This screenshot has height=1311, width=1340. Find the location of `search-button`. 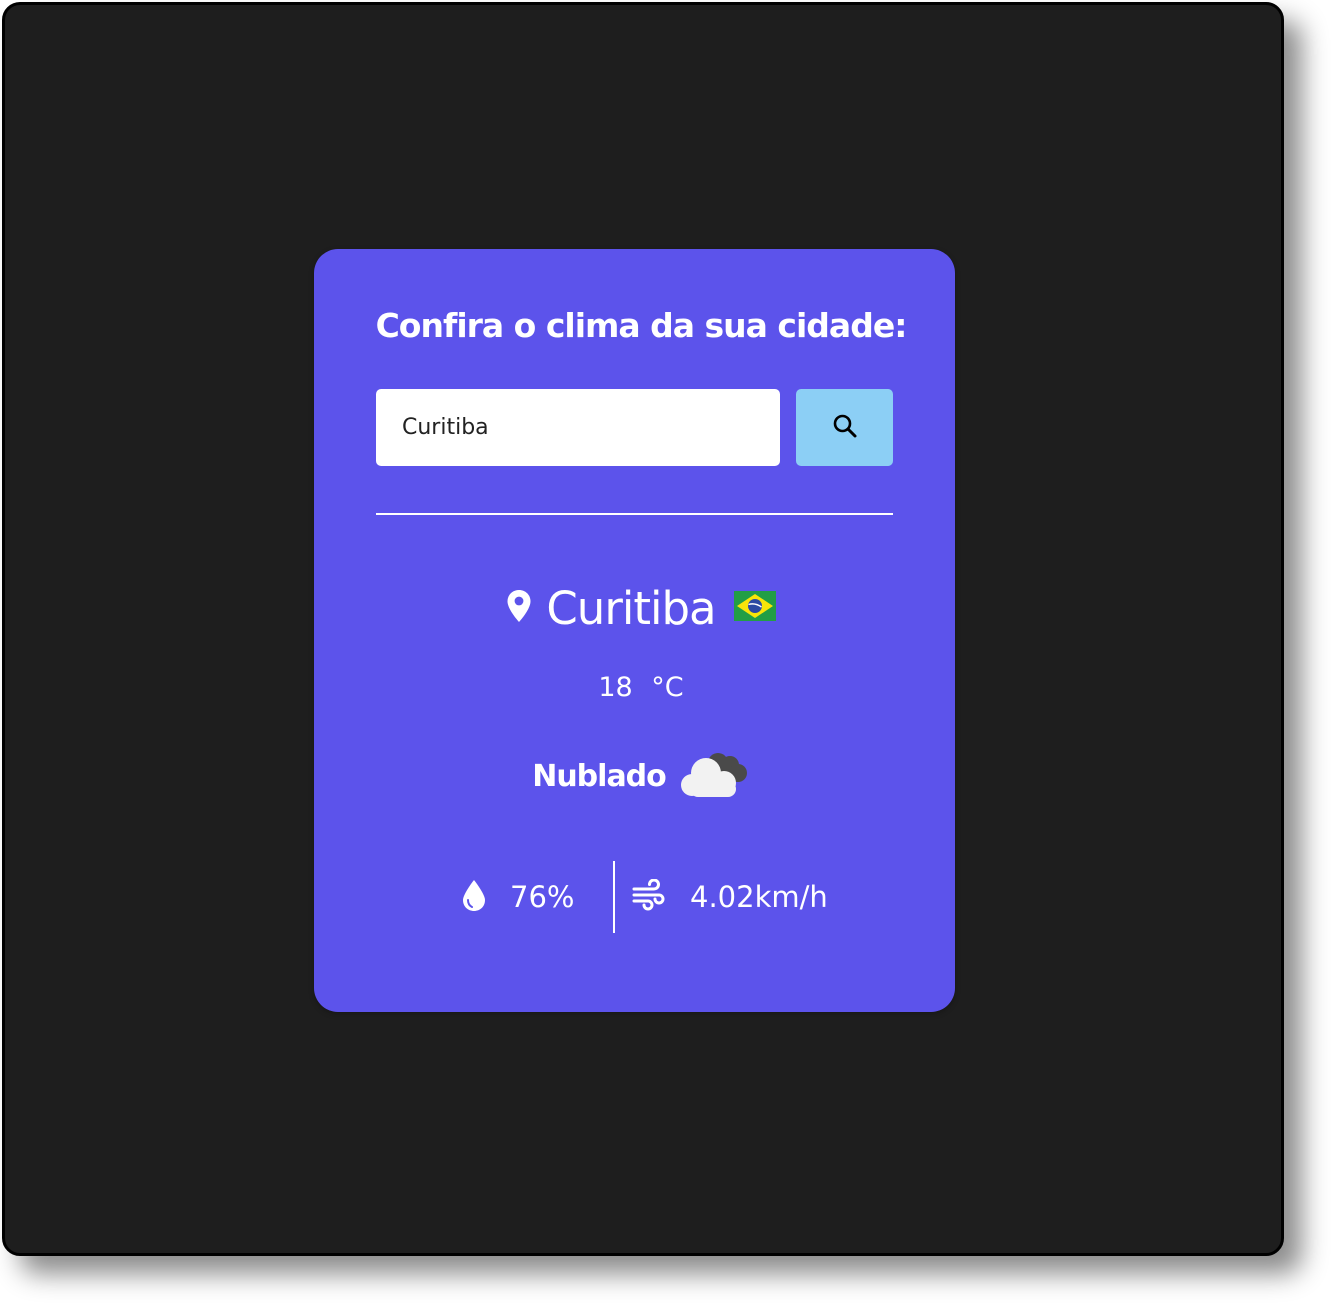

search-button is located at coordinates (844, 427).